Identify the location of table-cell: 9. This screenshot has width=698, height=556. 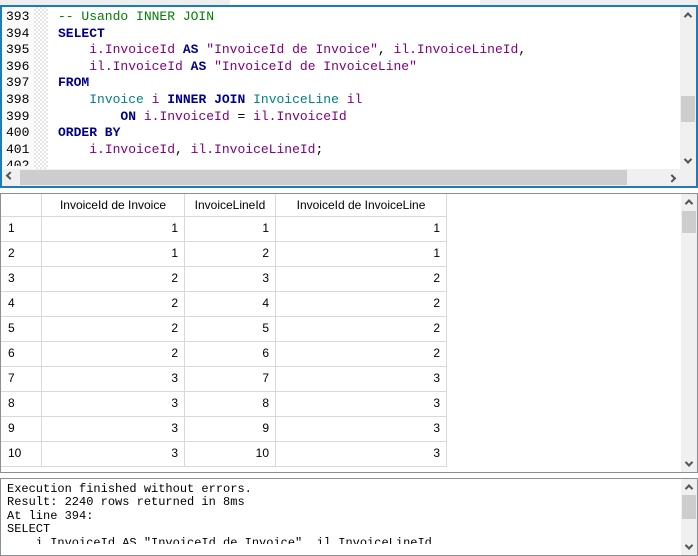
(230, 429).